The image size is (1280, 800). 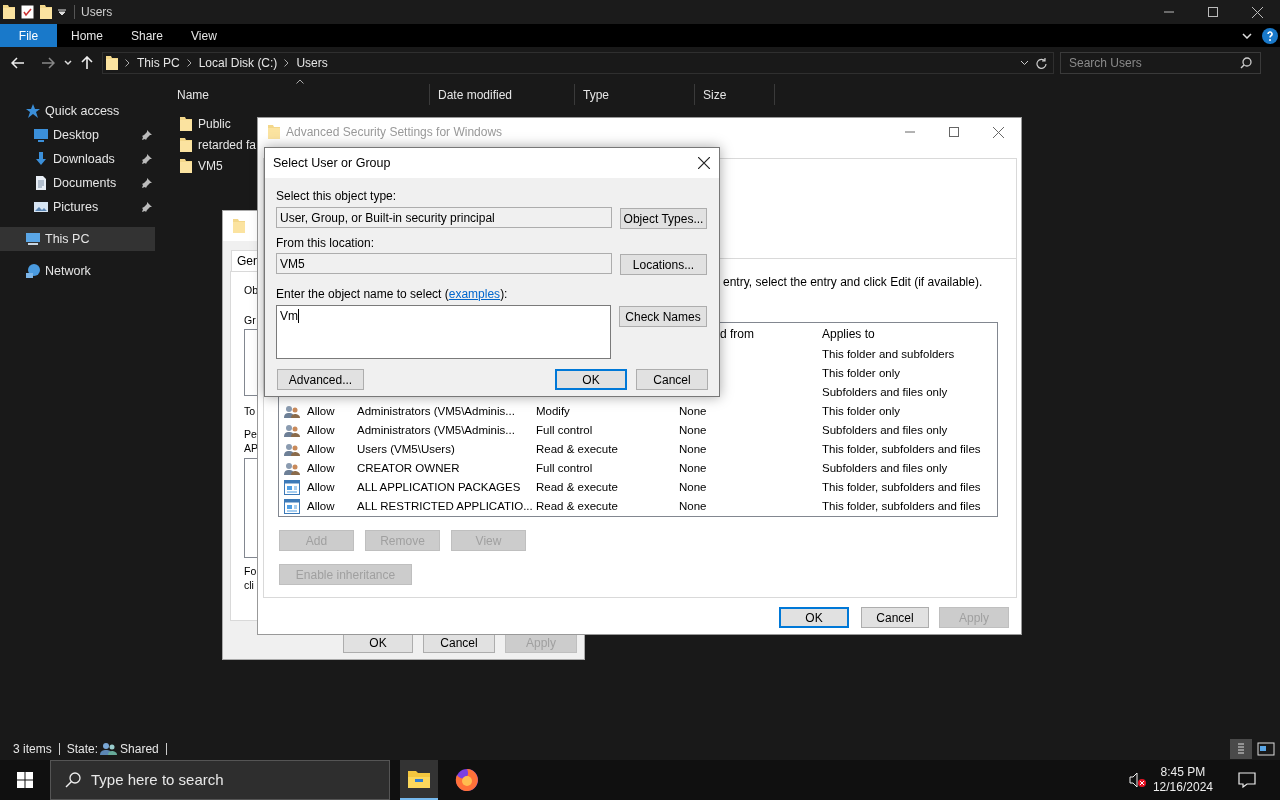 What do you see at coordinates (147, 35) in the screenshot?
I see `ribbon-tab: Share` at bounding box center [147, 35].